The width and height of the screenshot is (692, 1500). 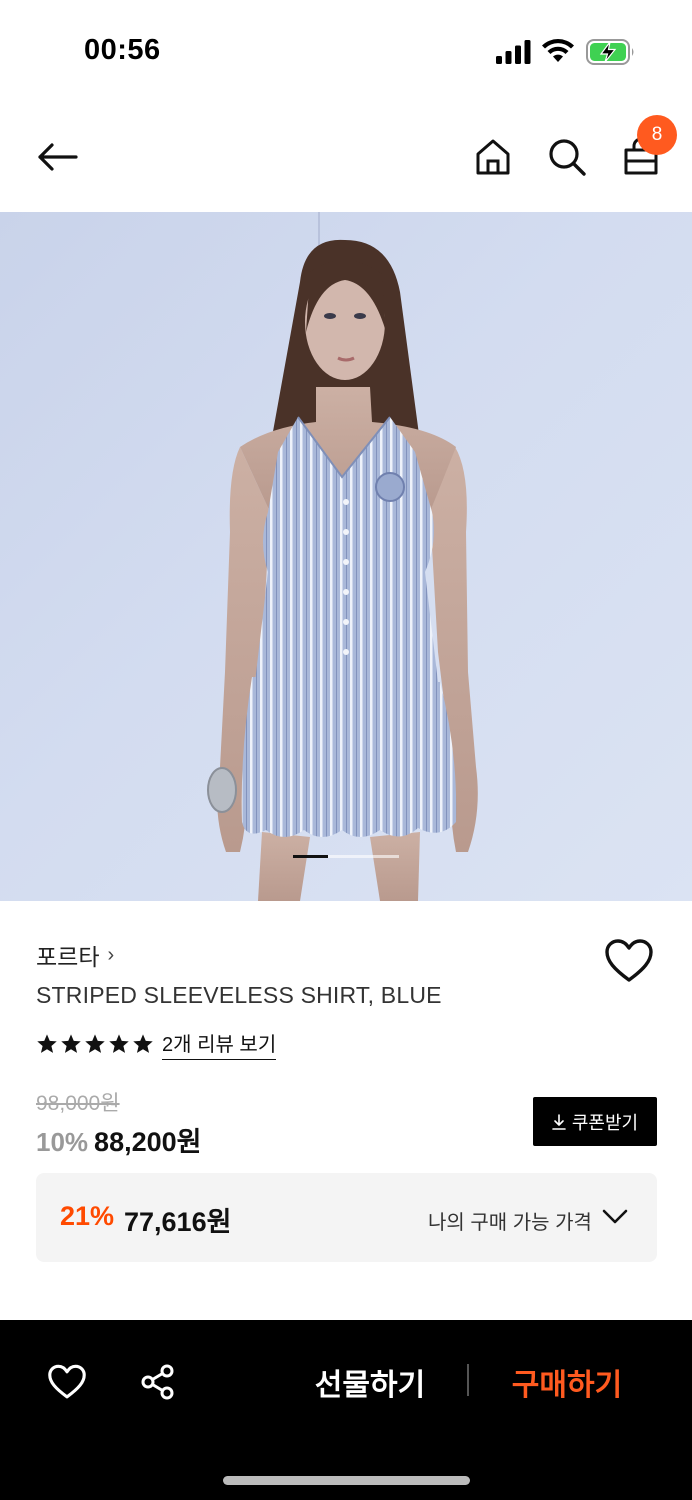 I want to click on search-button, so click(x=567, y=157).